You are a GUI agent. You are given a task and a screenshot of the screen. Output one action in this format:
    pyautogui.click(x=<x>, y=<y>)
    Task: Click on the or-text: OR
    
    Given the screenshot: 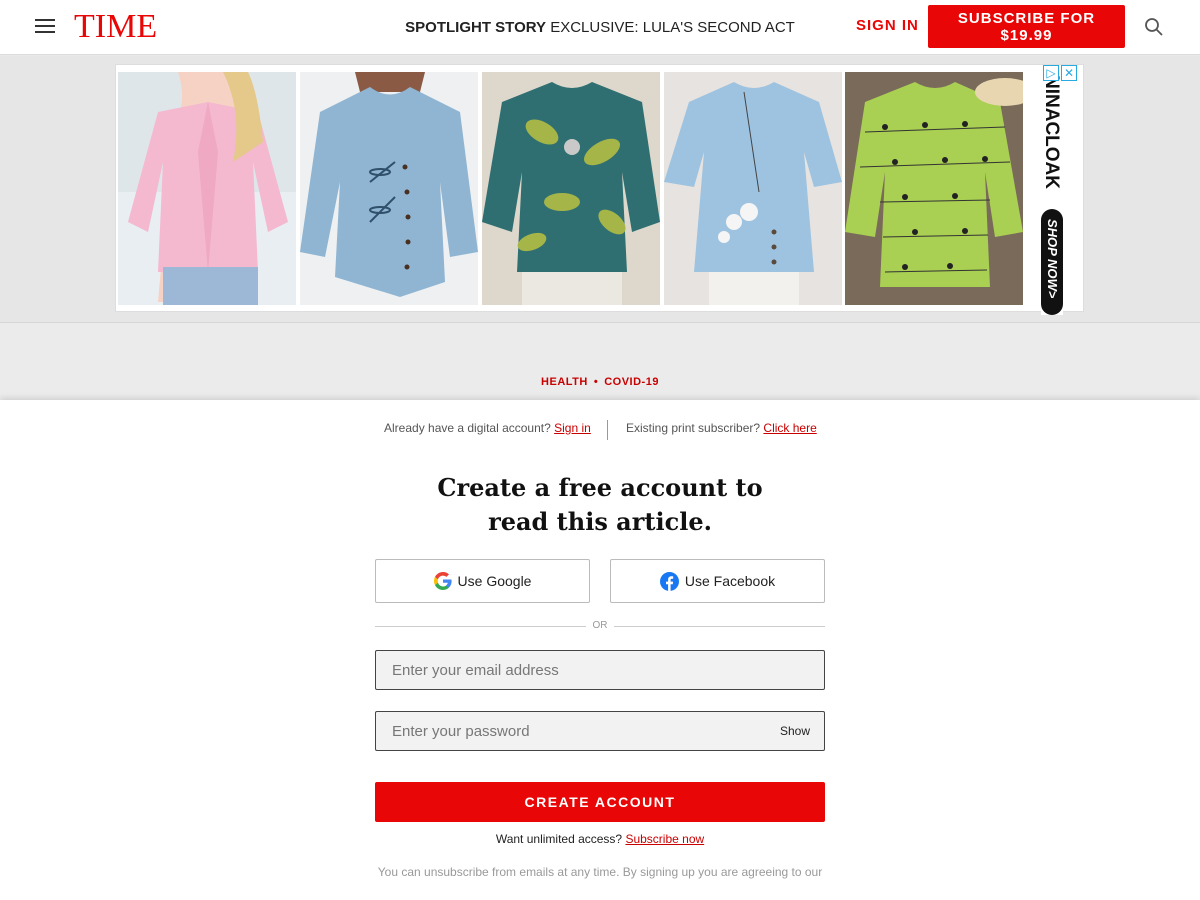 What is the action you would take?
    pyautogui.click(x=600, y=625)
    